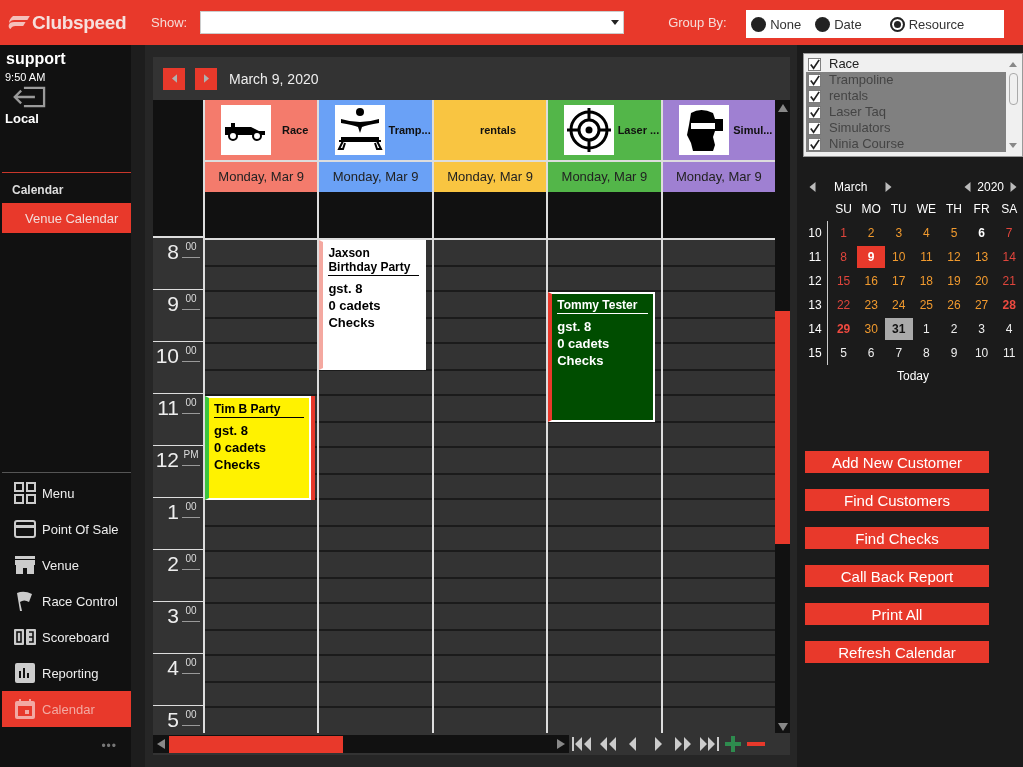  What do you see at coordinates (372, 305) in the screenshot?
I see `event-card: Jaxson Birthday Party gst. 8 0 cadets Checks` at bounding box center [372, 305].